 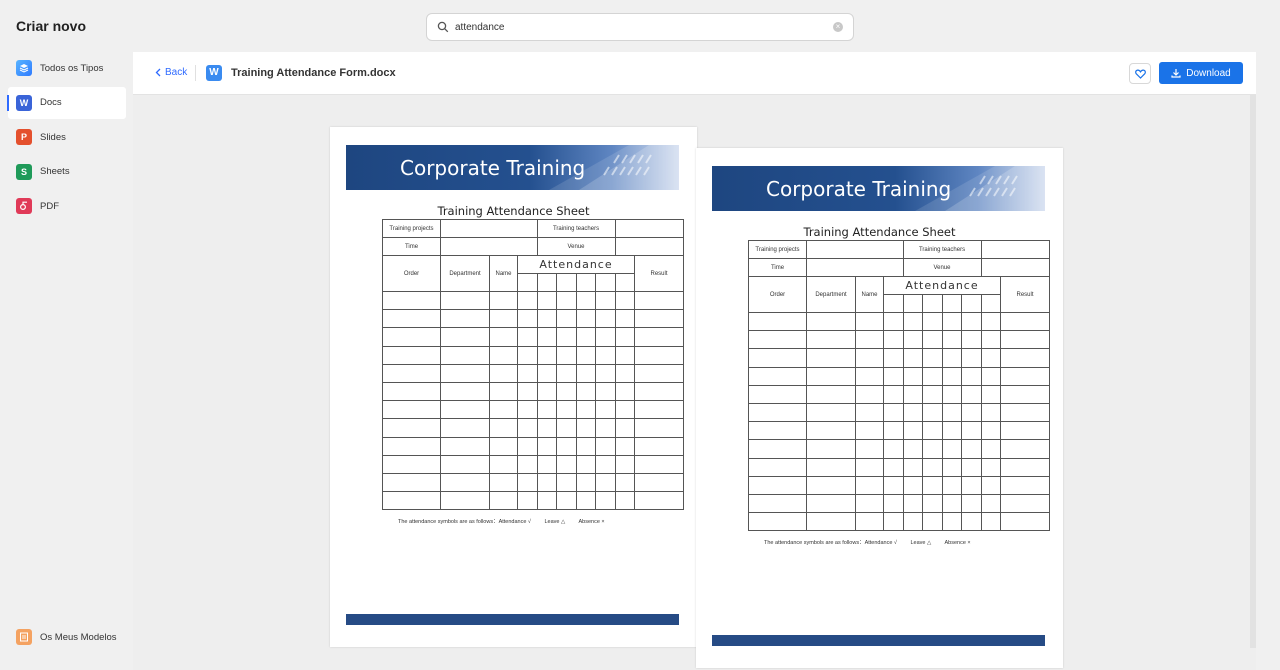 I want to click on time-label: Time, so click(x=411, y=246).